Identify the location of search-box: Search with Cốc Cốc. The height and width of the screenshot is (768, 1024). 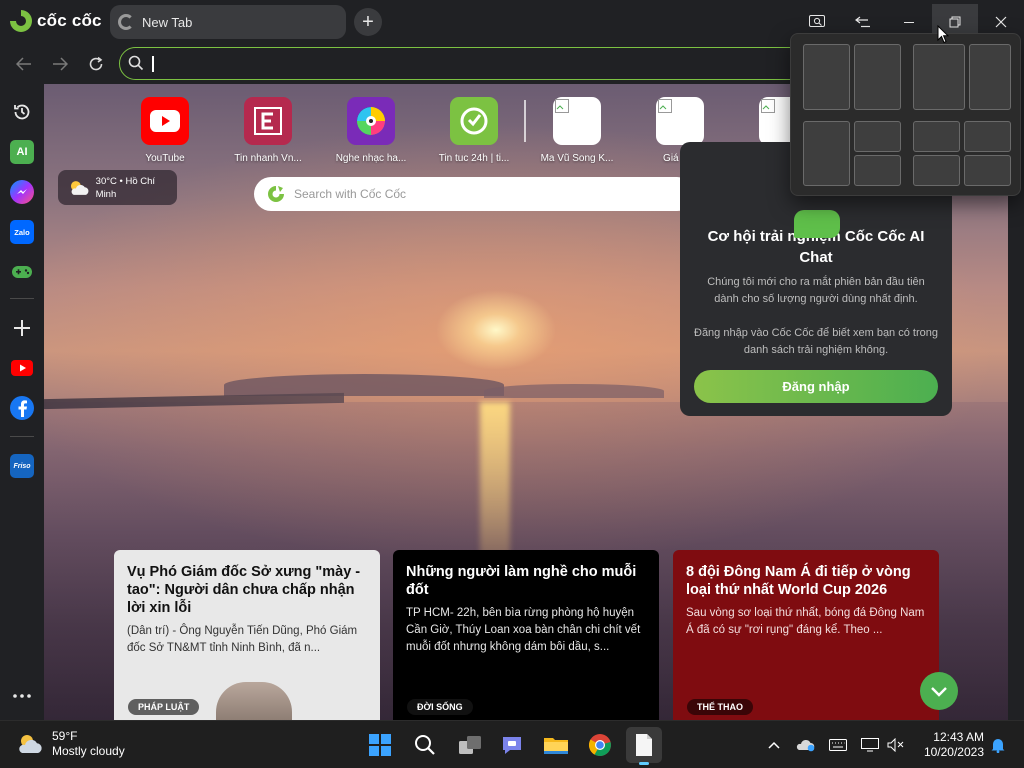
(474, 194).